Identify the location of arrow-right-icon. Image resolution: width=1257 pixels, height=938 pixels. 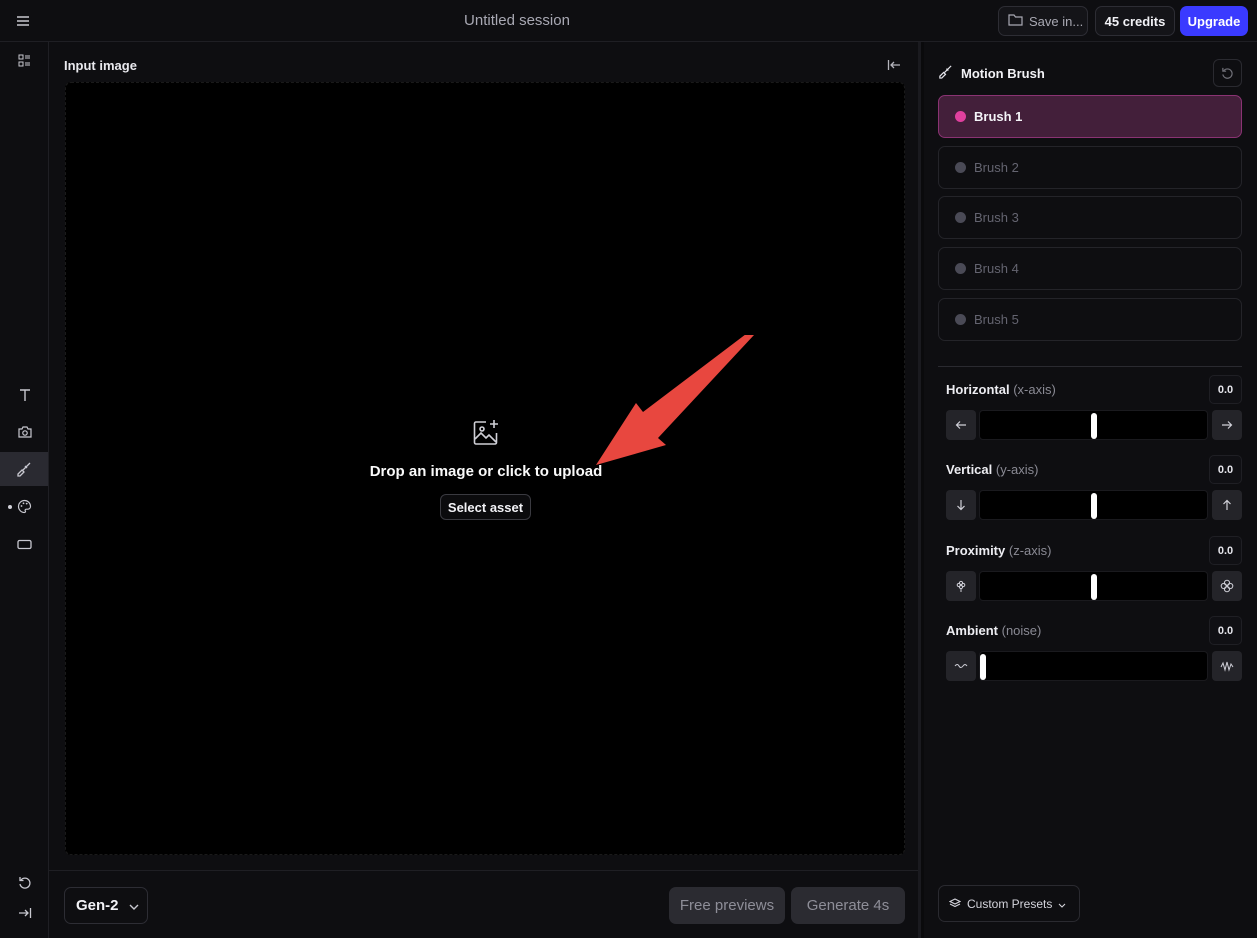
(1227, 425).